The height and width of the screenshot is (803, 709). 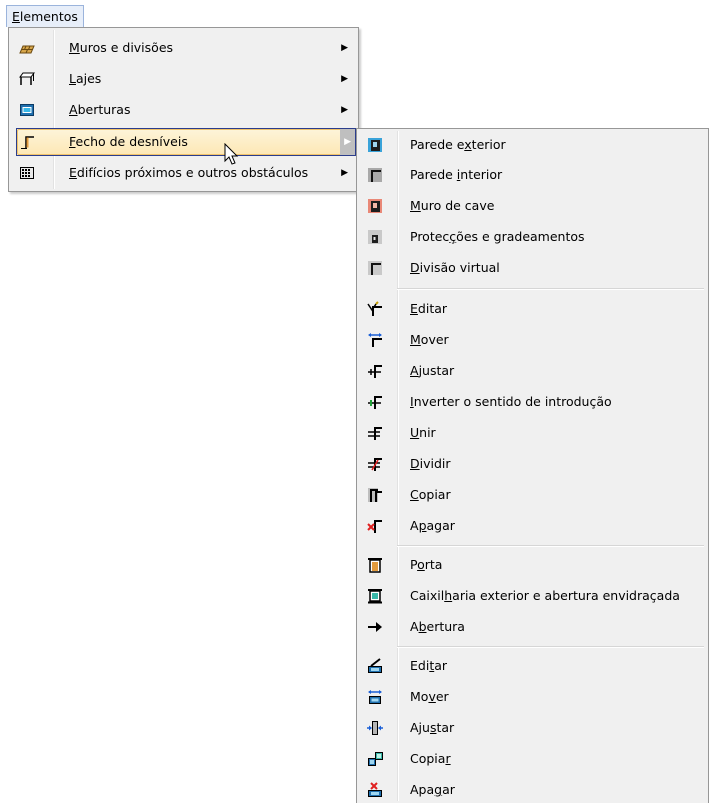 What do you see at coordinates (375, 728) in the screenshot?
I see `adjust-opening-icon` at bounding box center [375, 728].